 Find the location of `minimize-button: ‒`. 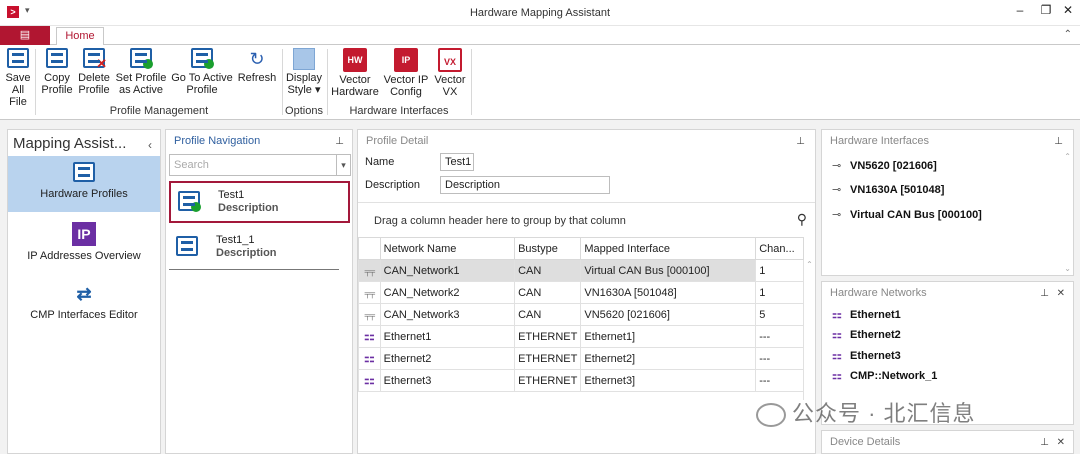

minimize-button: ‒ is located at coordinates (1020, 10).